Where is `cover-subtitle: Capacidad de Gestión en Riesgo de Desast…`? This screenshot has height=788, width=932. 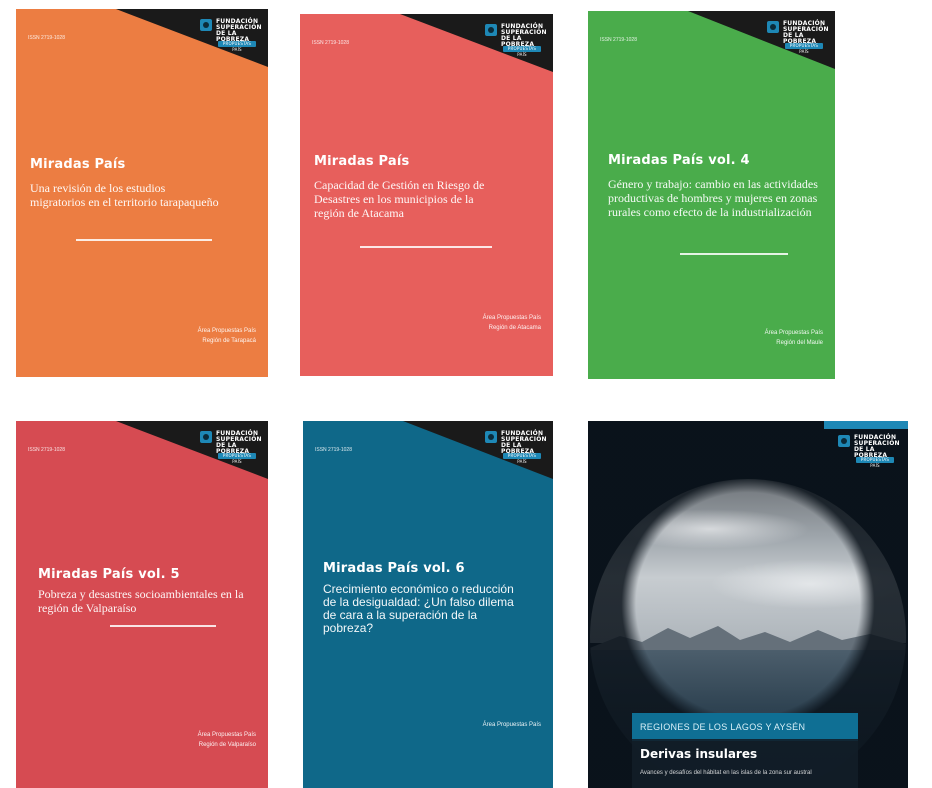 cover-subtitle: Capacidad de Gestión en Riesgo de Desast… is located at coordinates (399, 199).